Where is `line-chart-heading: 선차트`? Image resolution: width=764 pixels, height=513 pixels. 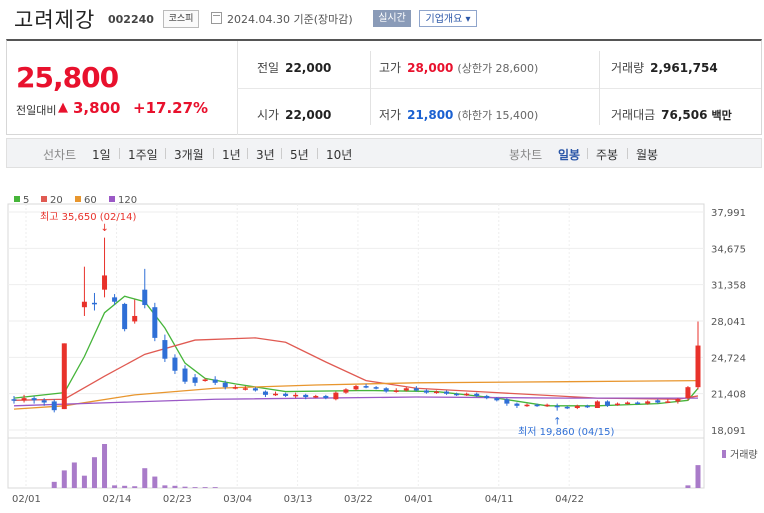
line-chart-heading: 선차트 is located at coordinates (60, 155).